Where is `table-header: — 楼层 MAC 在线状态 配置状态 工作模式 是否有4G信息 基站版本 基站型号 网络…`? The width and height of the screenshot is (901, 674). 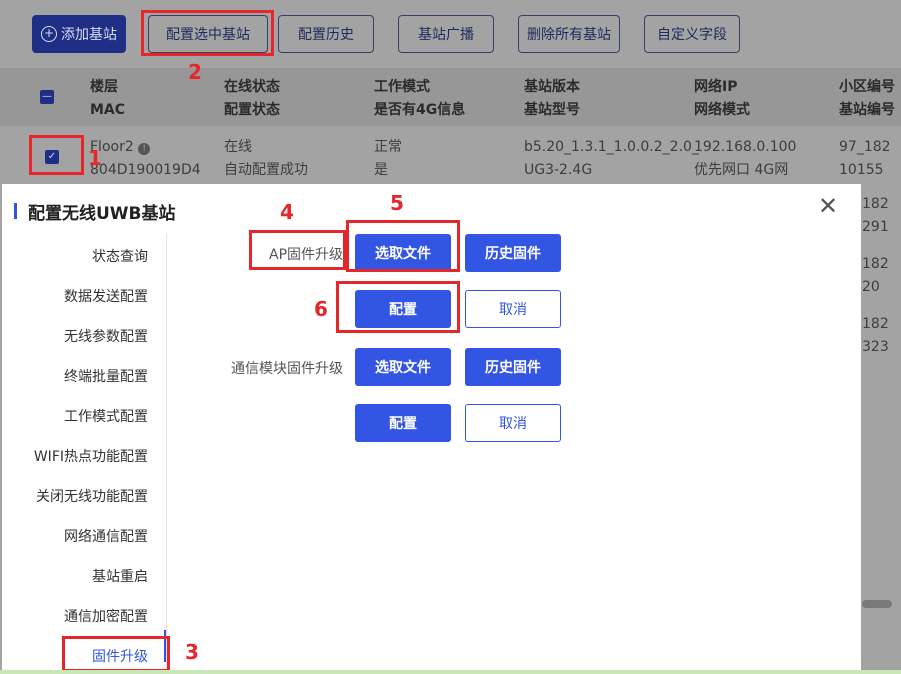
table-header: — 楼层 MAC 在线状态 配置状态 工作模式 是否有4G信息 基站版本 基站型号 网络… is located at coordinates (450, 97).